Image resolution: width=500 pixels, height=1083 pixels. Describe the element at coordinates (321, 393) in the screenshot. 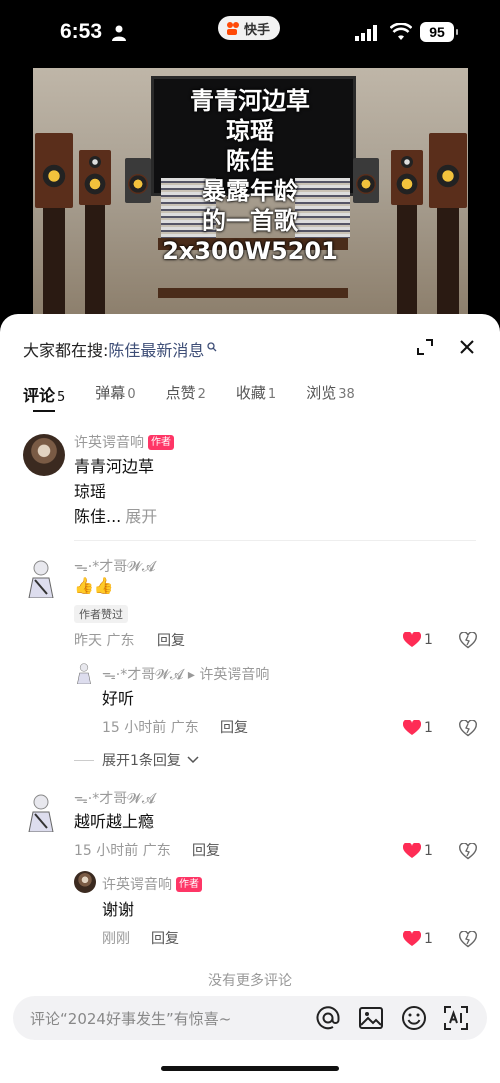

I see `tab-label: 浏览` at that location.